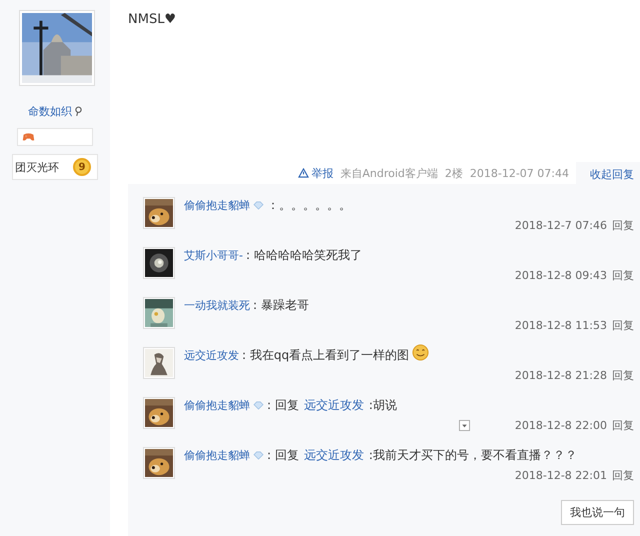 The width and height of the screenshot is (640, 536). What do you see at coordinates (82, 167) in the screenshot?
I see `level-badge: 9` at bounding box center [82, 167].